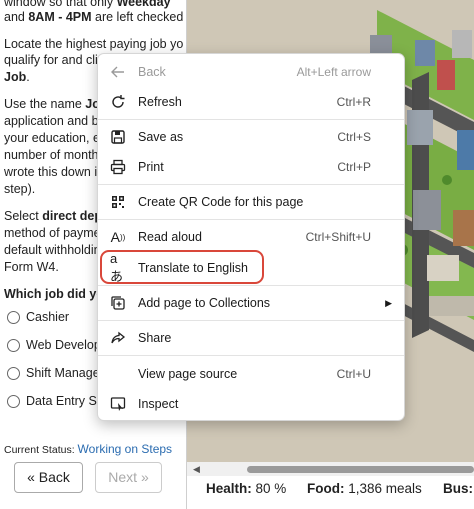 The height and width of the screenshot is (509, 474). Describe the element at coordinates (118, 137) in the screenshot. I see `save-icon` at that location.